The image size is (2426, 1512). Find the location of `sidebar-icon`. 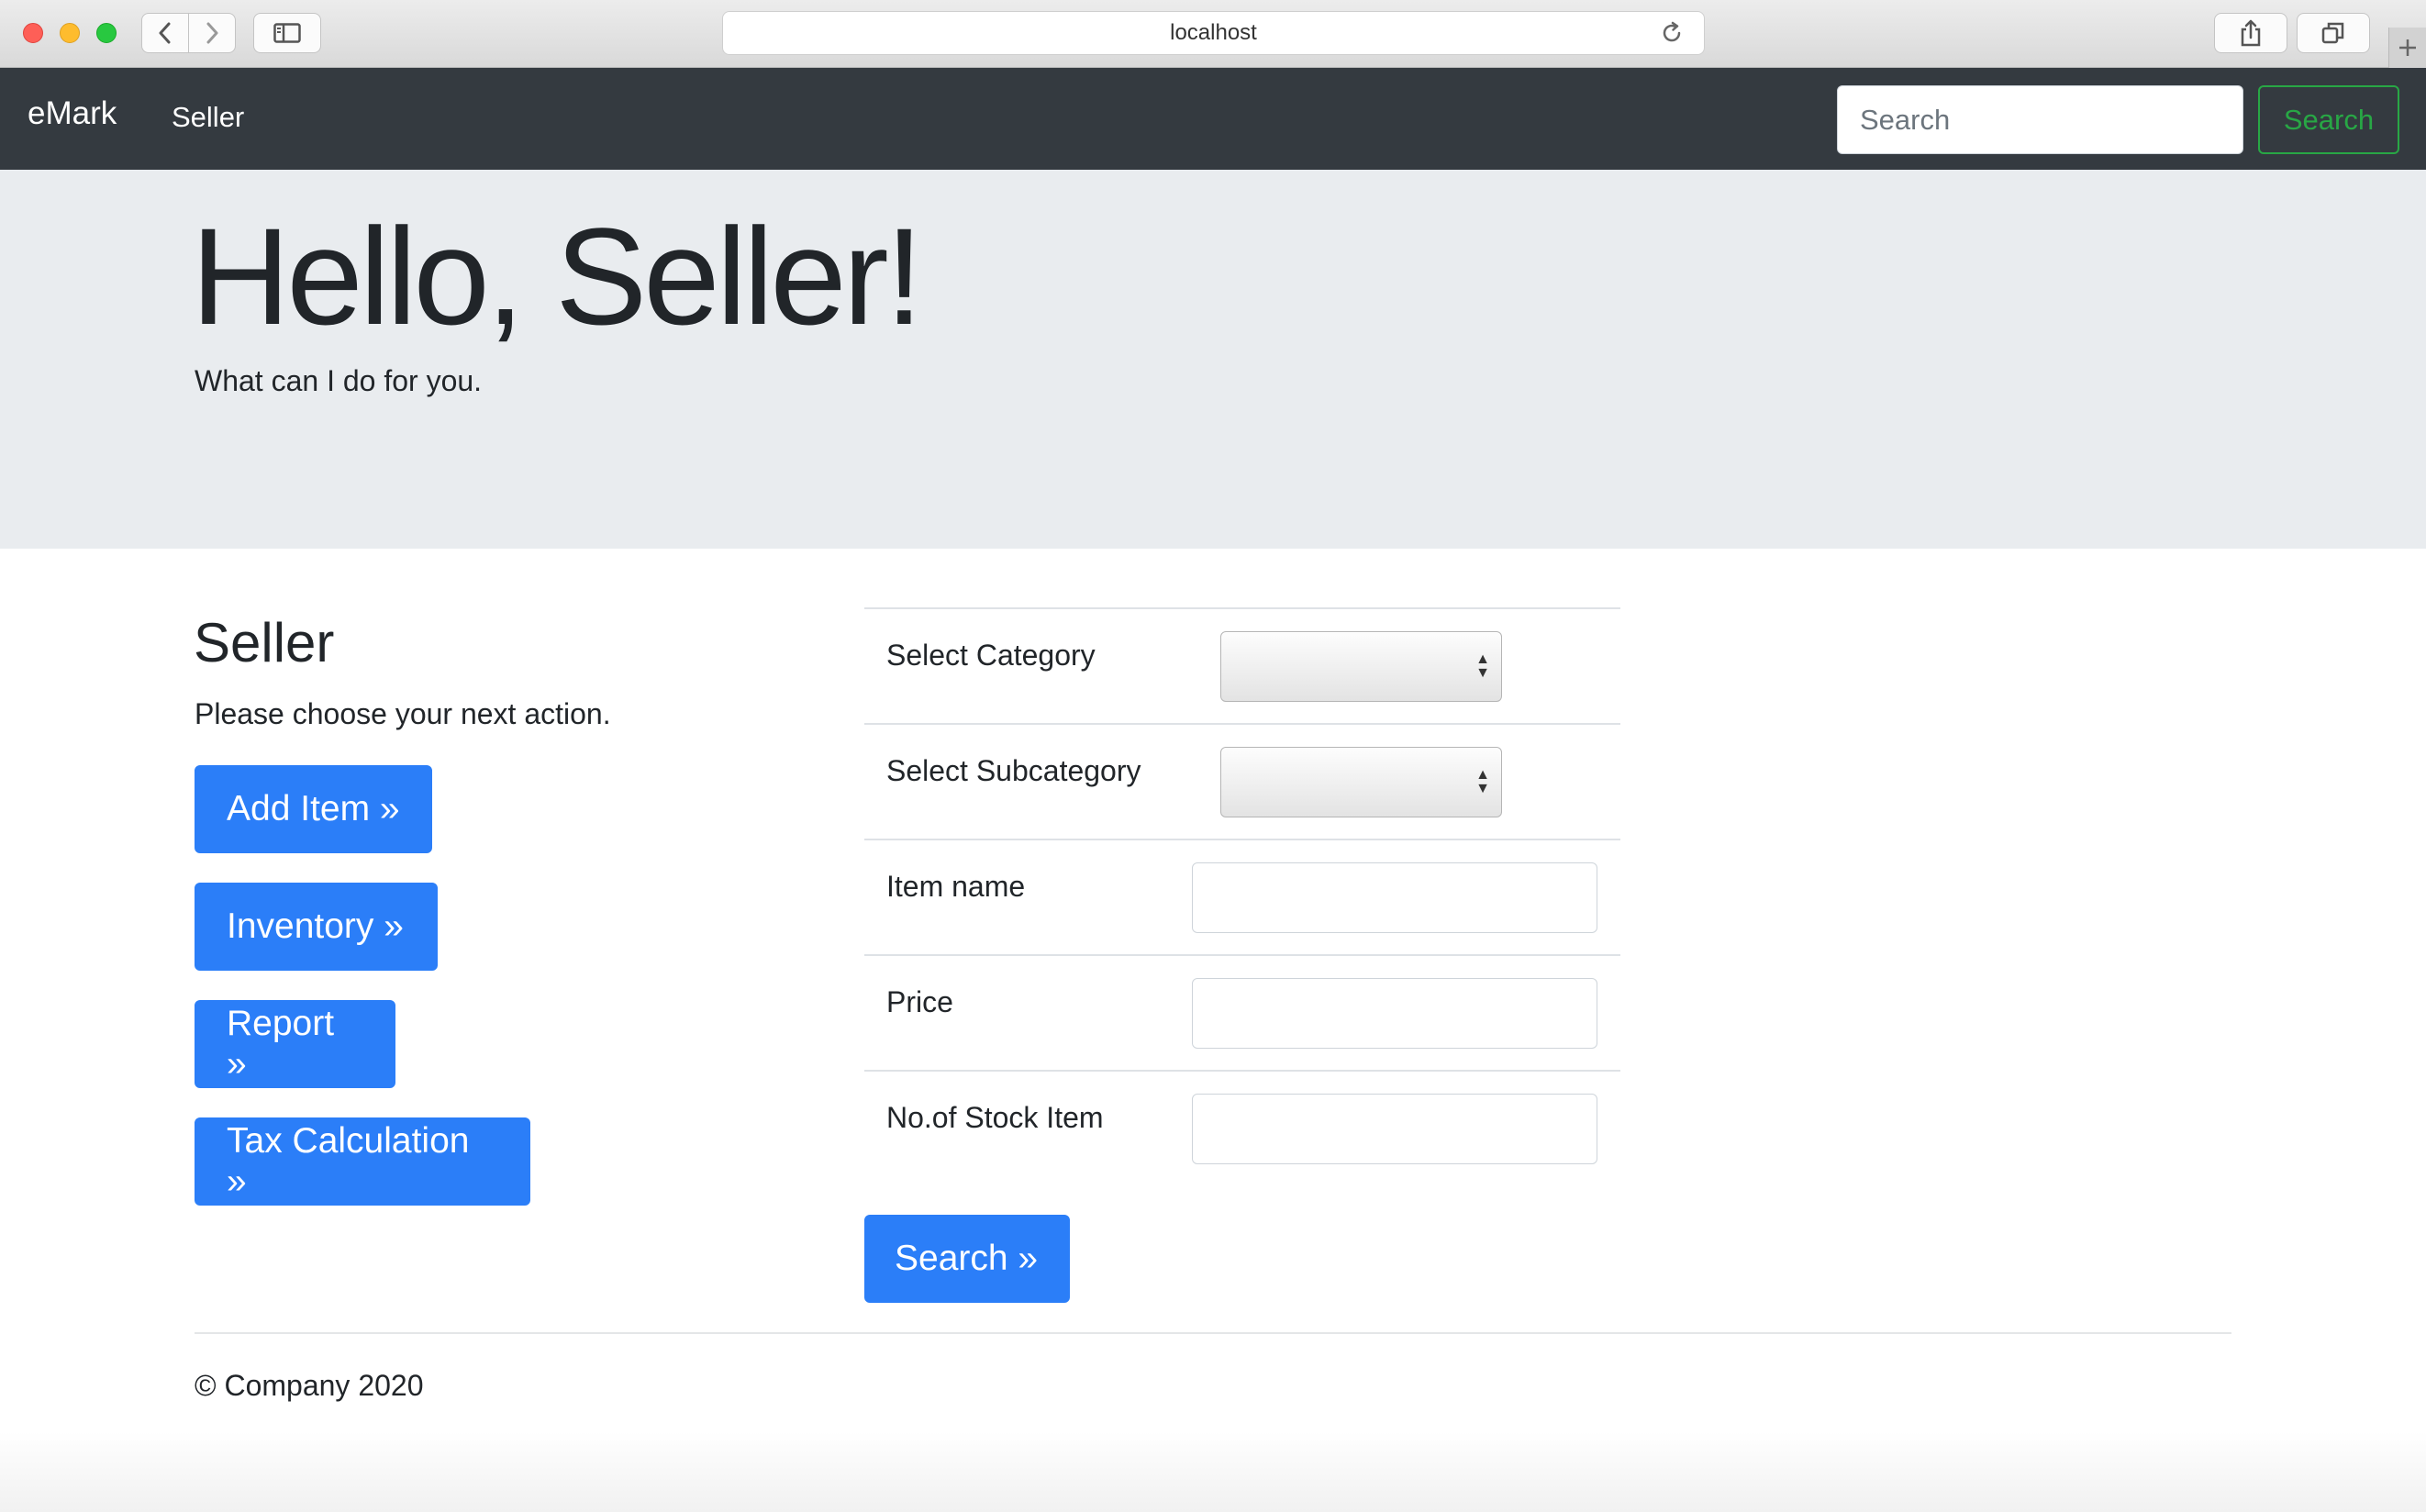

sidebar-icon is located at coordinates (287, 33).